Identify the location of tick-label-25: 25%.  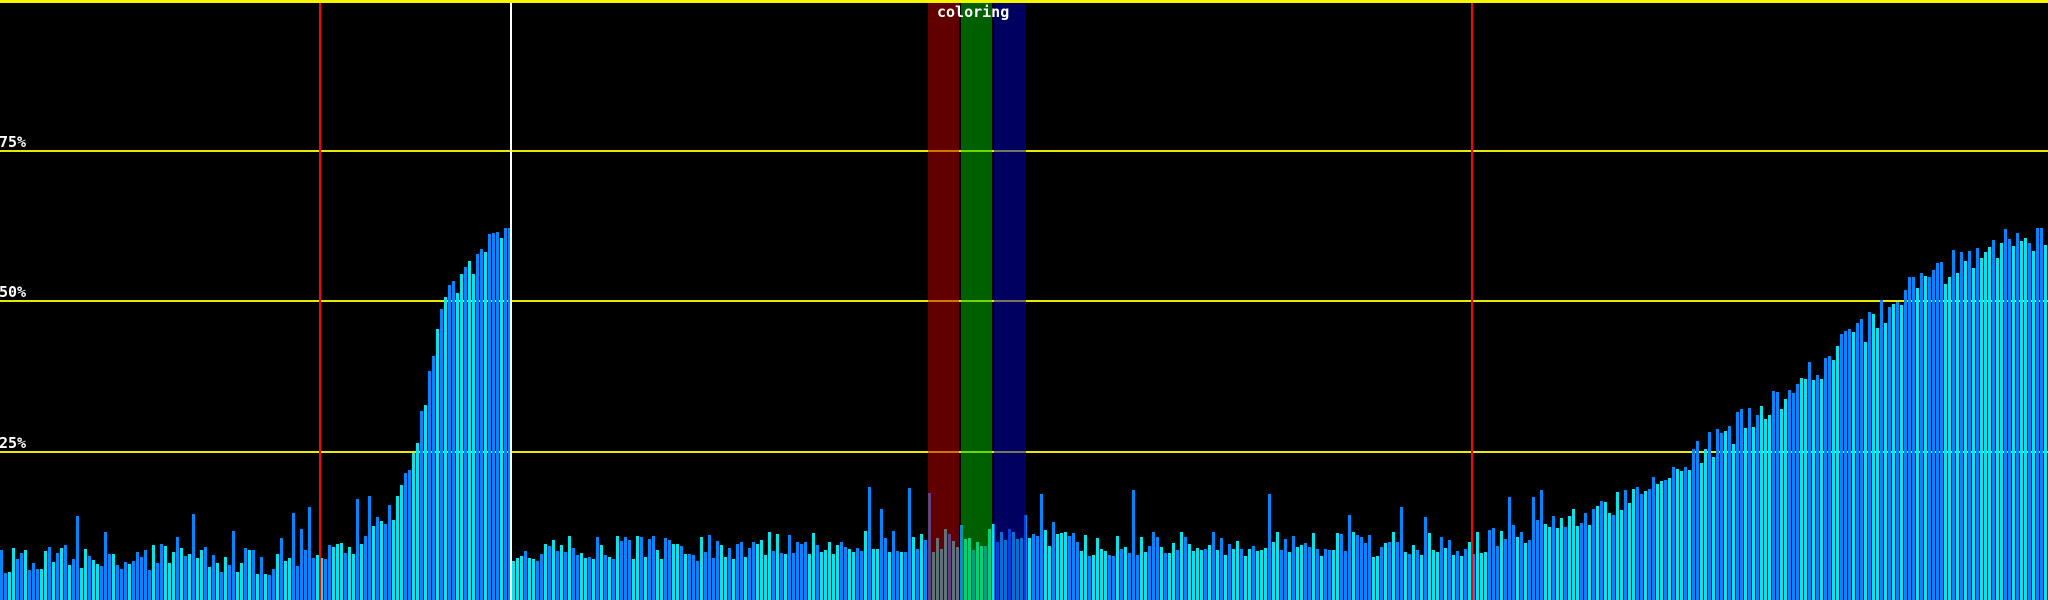
(13, 443).